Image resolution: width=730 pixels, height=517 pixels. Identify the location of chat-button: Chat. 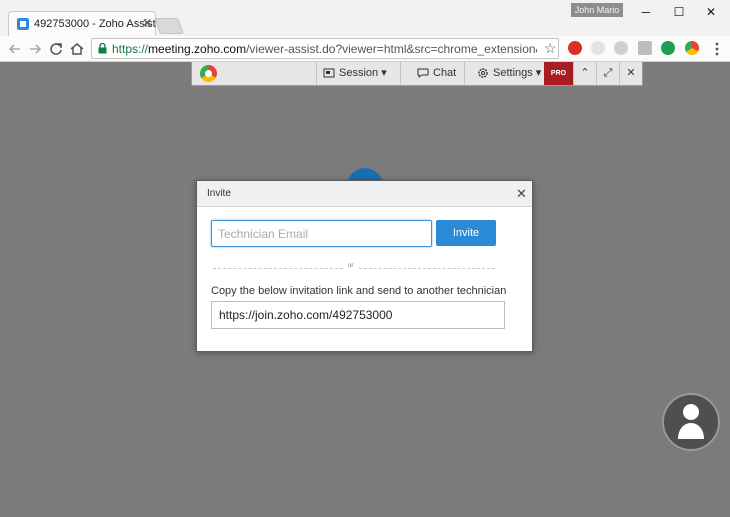
(432, 73).